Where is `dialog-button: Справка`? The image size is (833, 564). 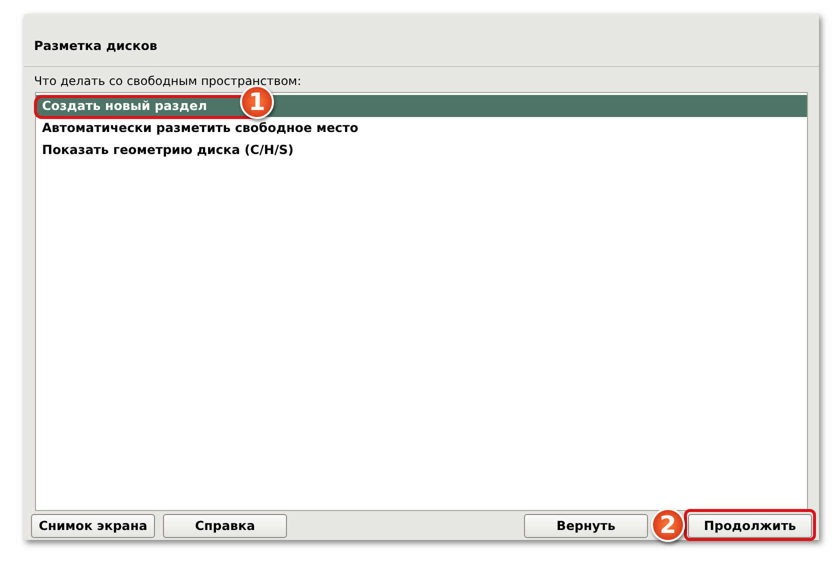 dialog-button: Справка is located at coordinates (225, 526).